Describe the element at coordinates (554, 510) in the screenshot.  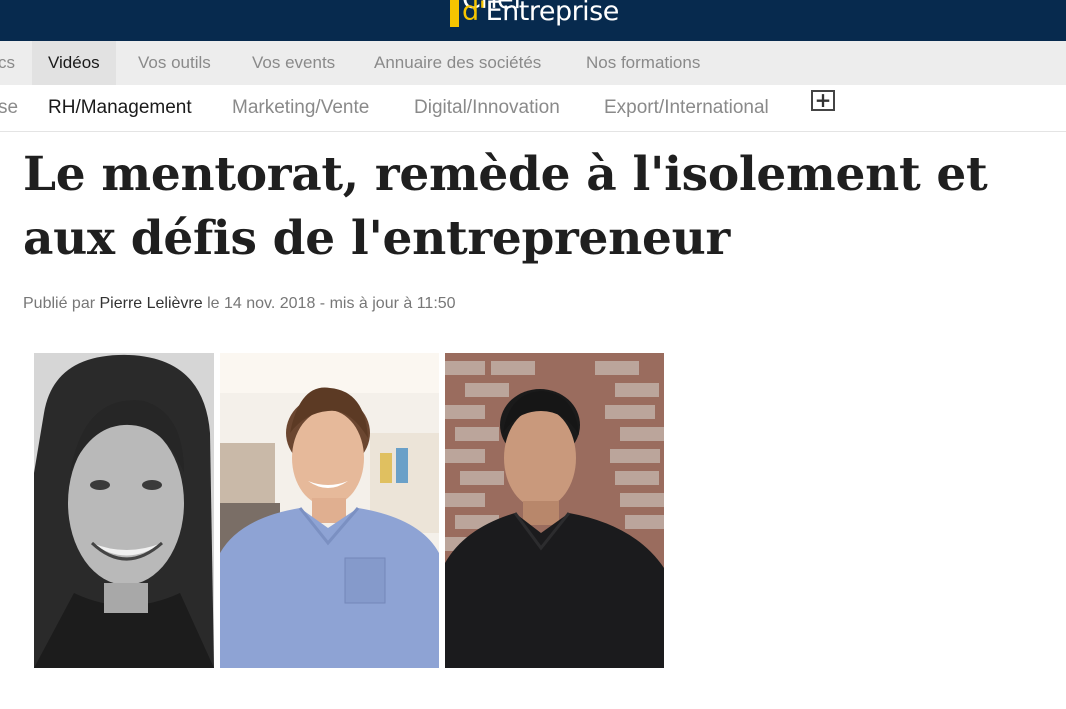
I see `portrait-man-brick-wall` at that location.